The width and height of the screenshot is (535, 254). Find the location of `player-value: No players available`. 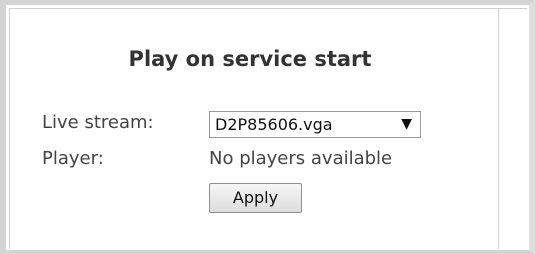

player-value: No players available is located at coordinates (301, 158).